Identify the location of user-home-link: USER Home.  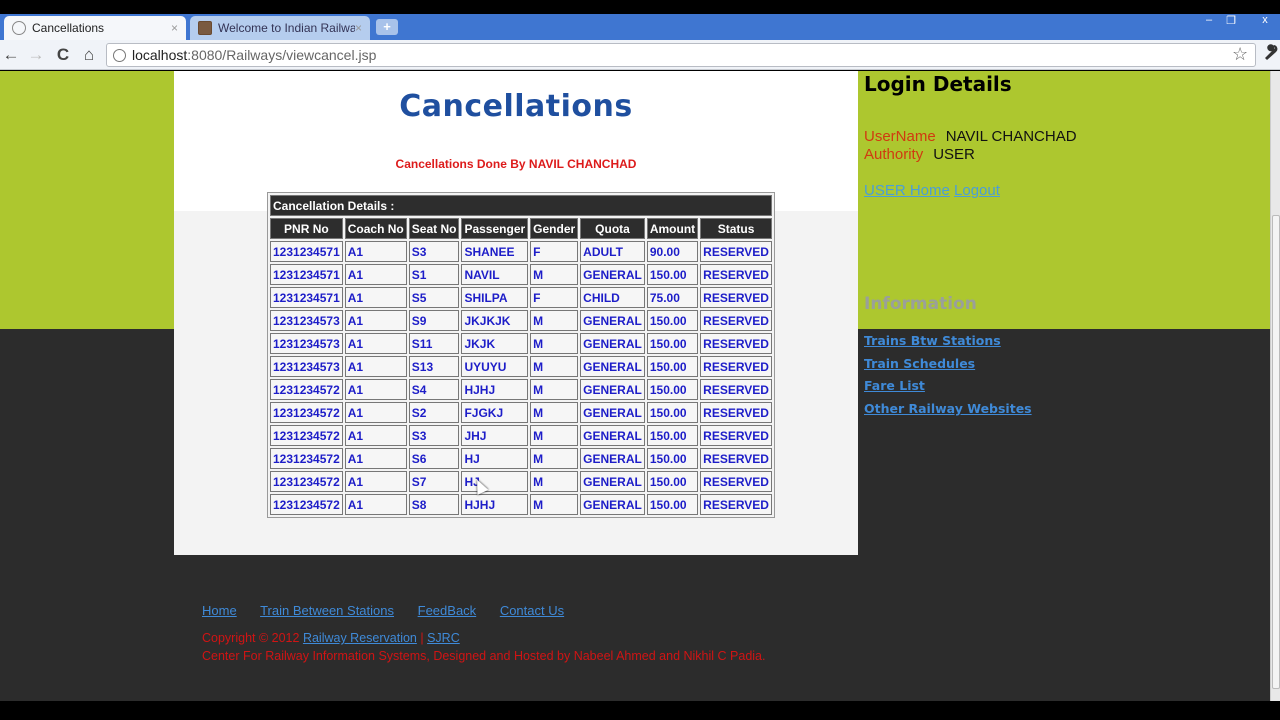
(907, 190).